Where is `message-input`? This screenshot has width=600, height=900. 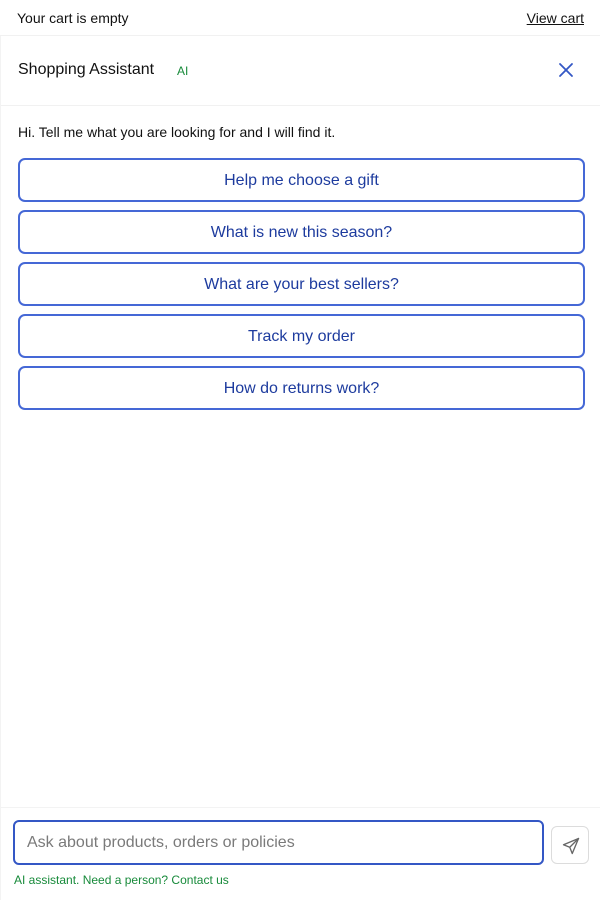 message-input is located at coordinates (278, 842).